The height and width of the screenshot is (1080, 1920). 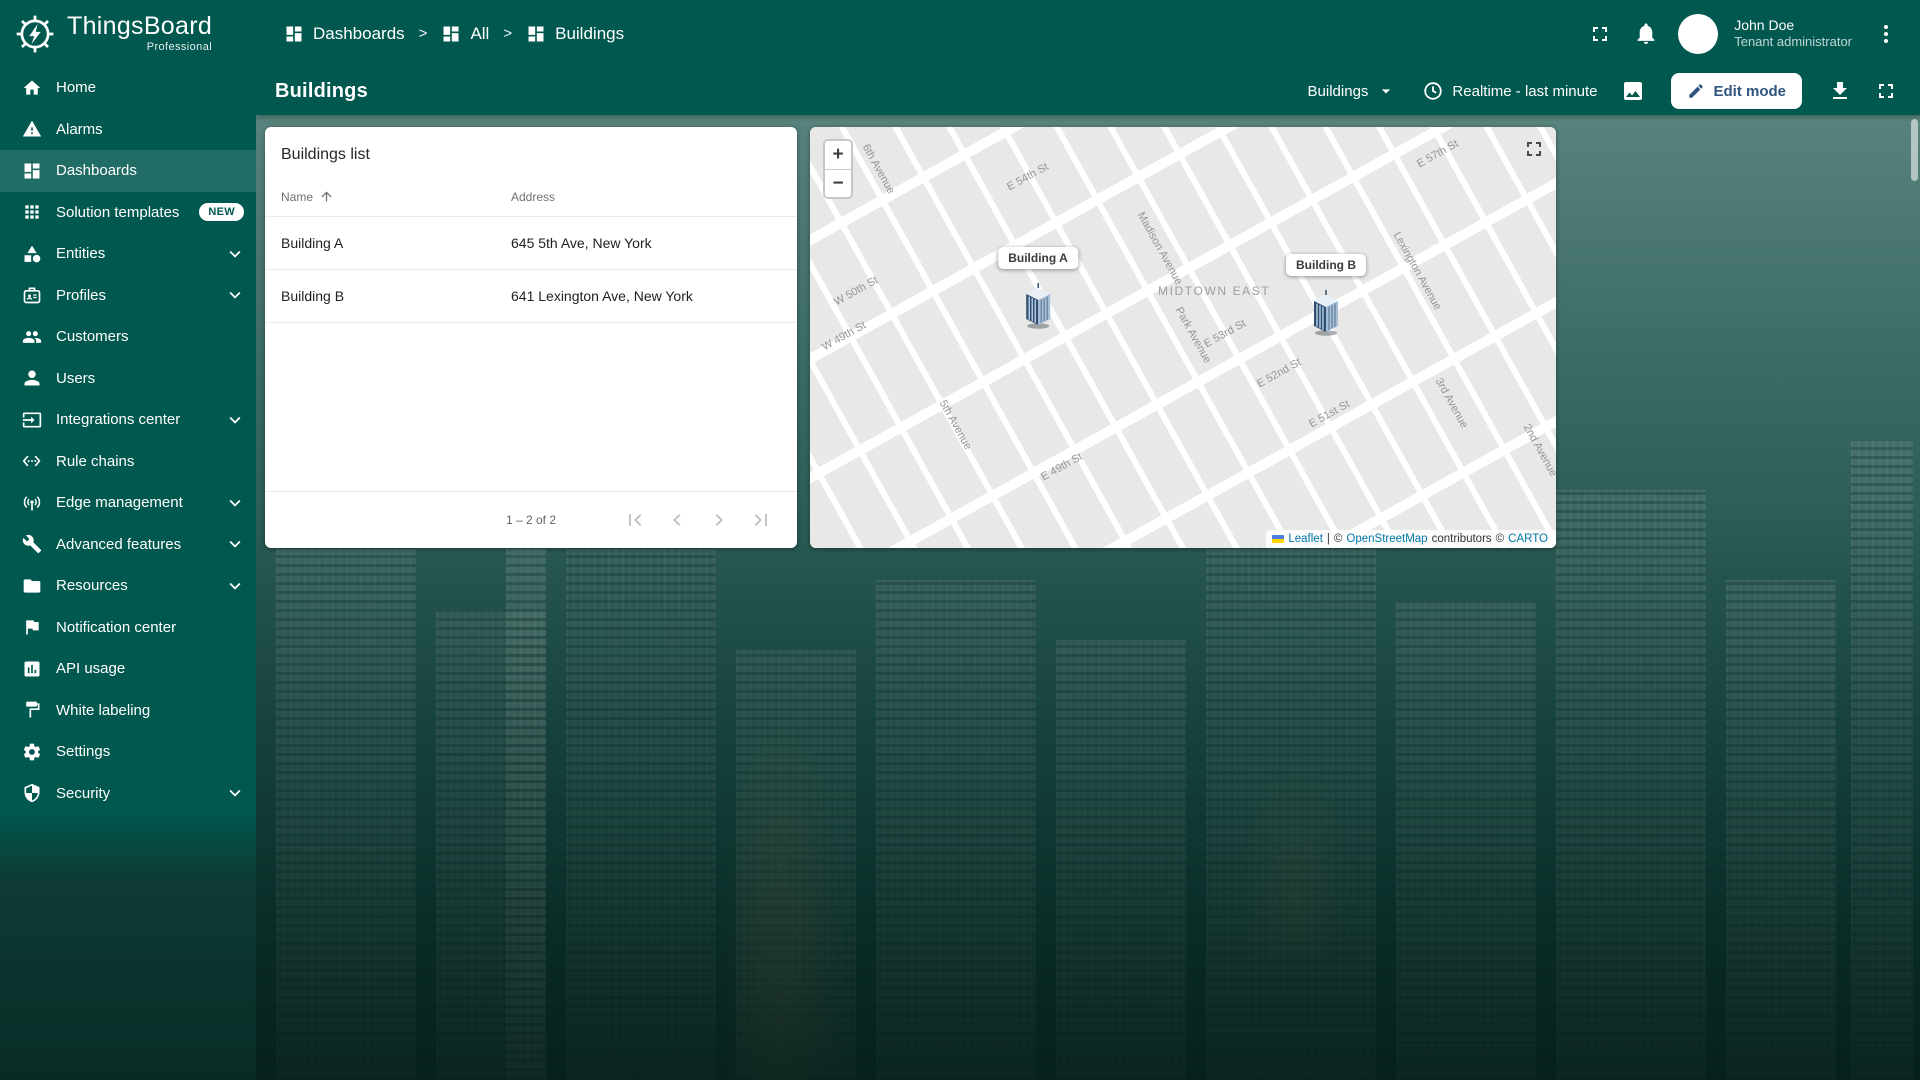 I want to click on breadcrumb-buildings: Buildings, so click(x=575, y=34).